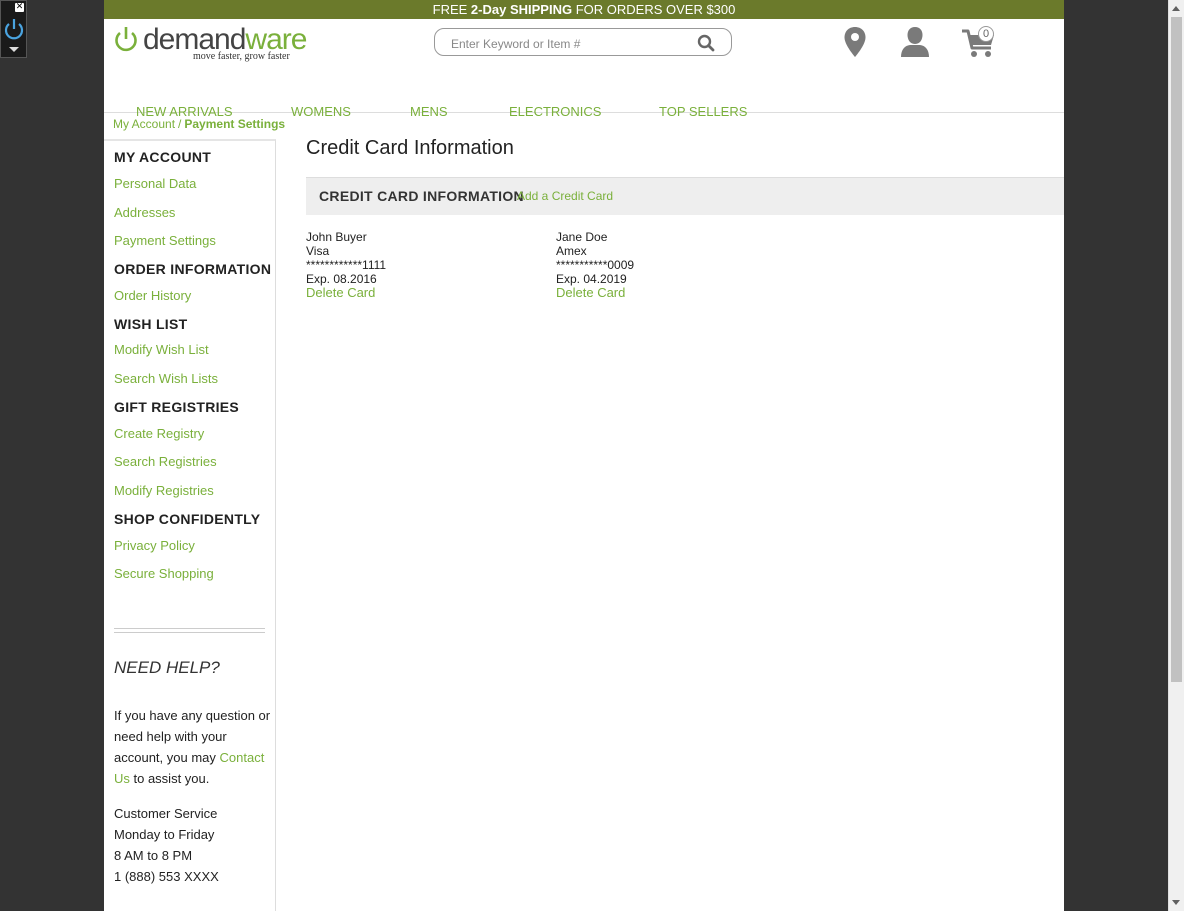 The image size is (1184, 911). Describe the element at coordinates (1176, 8) in the screenshot. I see `scroll-up-arrow-icon` at that location.